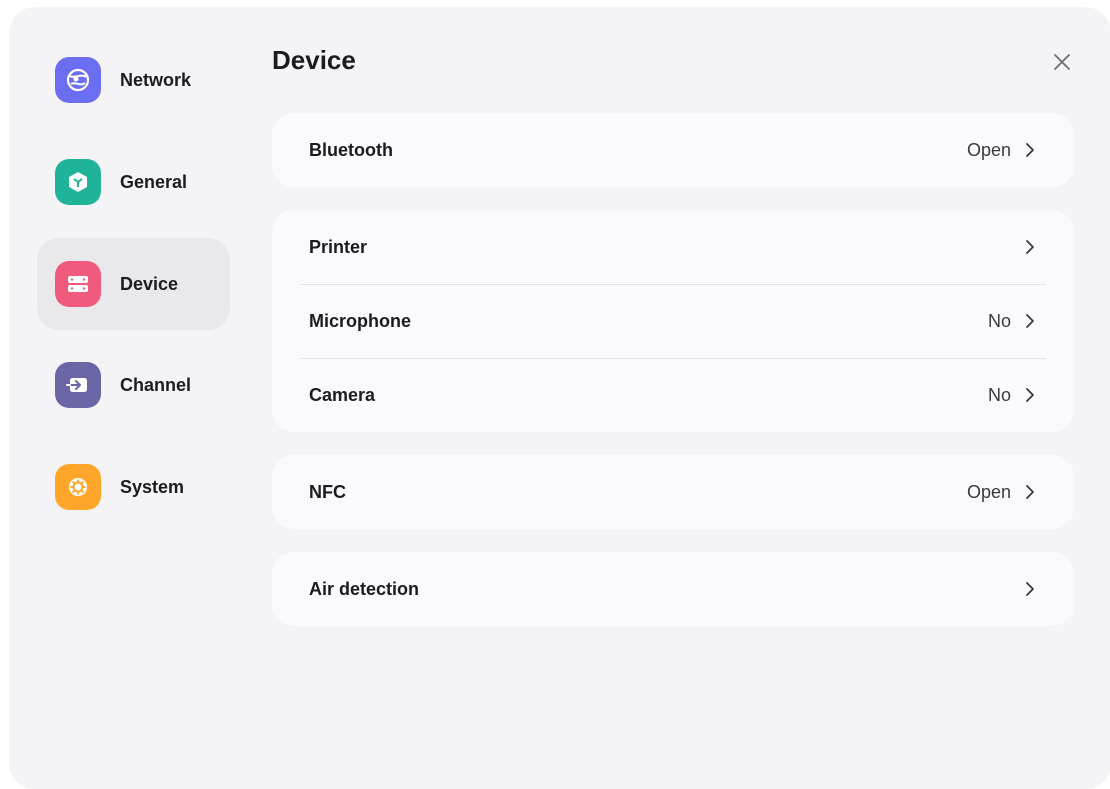  I want to click on sidebar-item-system: System, so click(133, 487).